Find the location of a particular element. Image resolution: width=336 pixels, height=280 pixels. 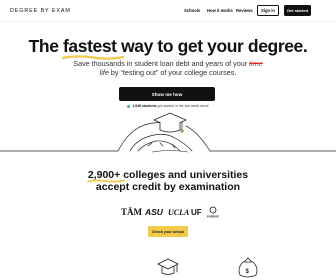

colleges-title-line-1: 2,900+ colleges and universities is located at coordinates (168, 176).